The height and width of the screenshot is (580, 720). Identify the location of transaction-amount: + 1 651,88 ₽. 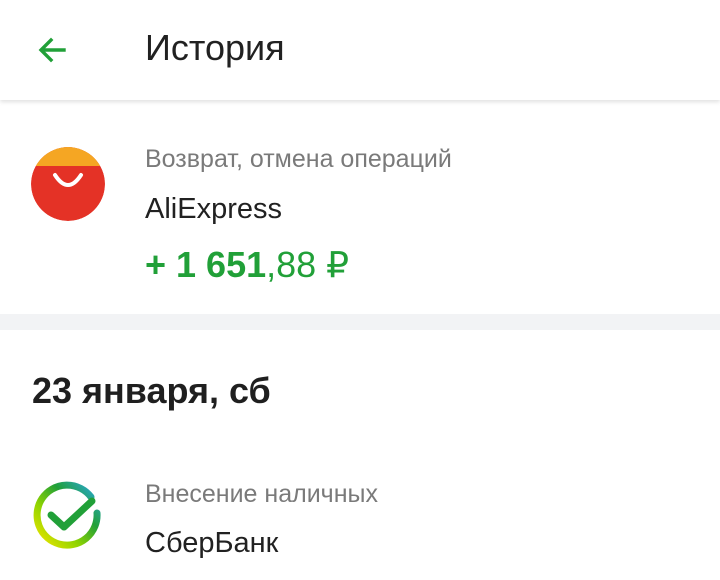
(247, 265).